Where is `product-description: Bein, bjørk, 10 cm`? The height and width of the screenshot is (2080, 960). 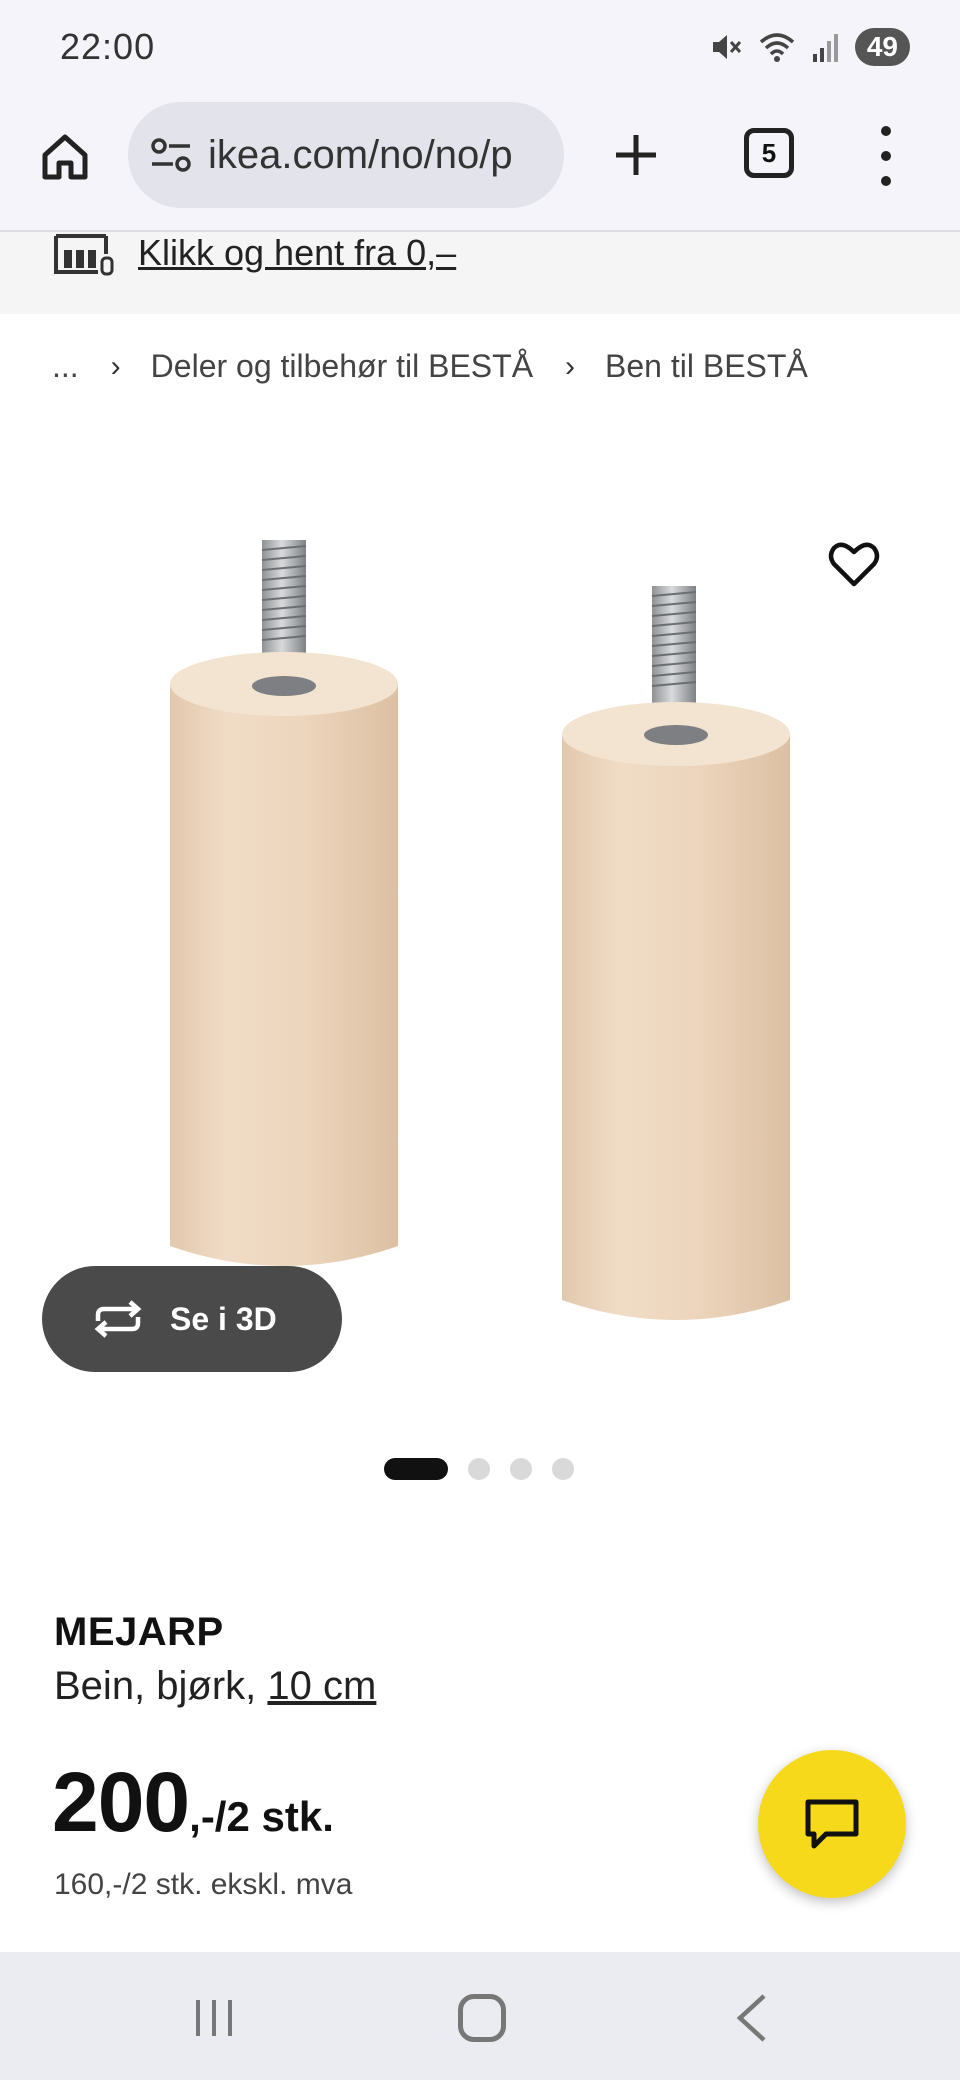
product-description: Bein, bjørk, 10 cm is located at coordinates (215, 1686).